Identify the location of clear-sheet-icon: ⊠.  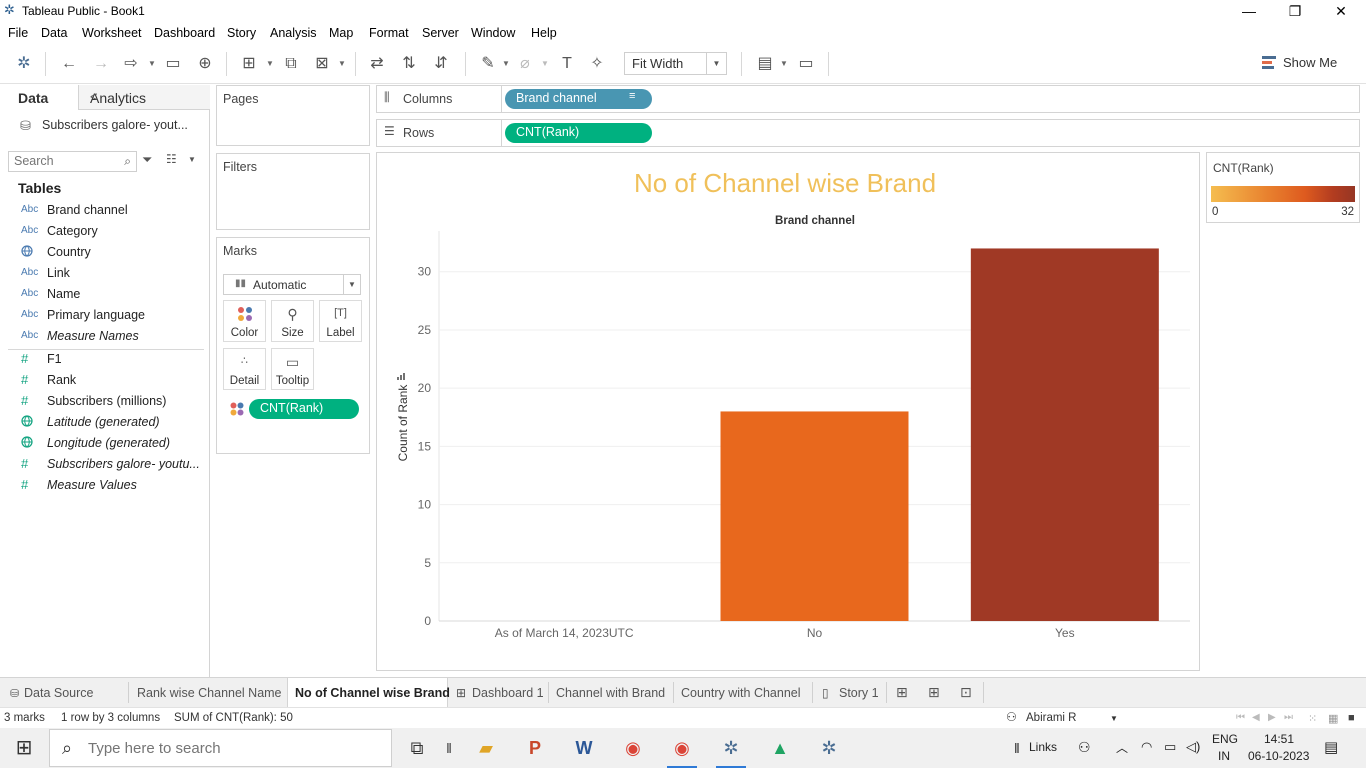
(322, 64).